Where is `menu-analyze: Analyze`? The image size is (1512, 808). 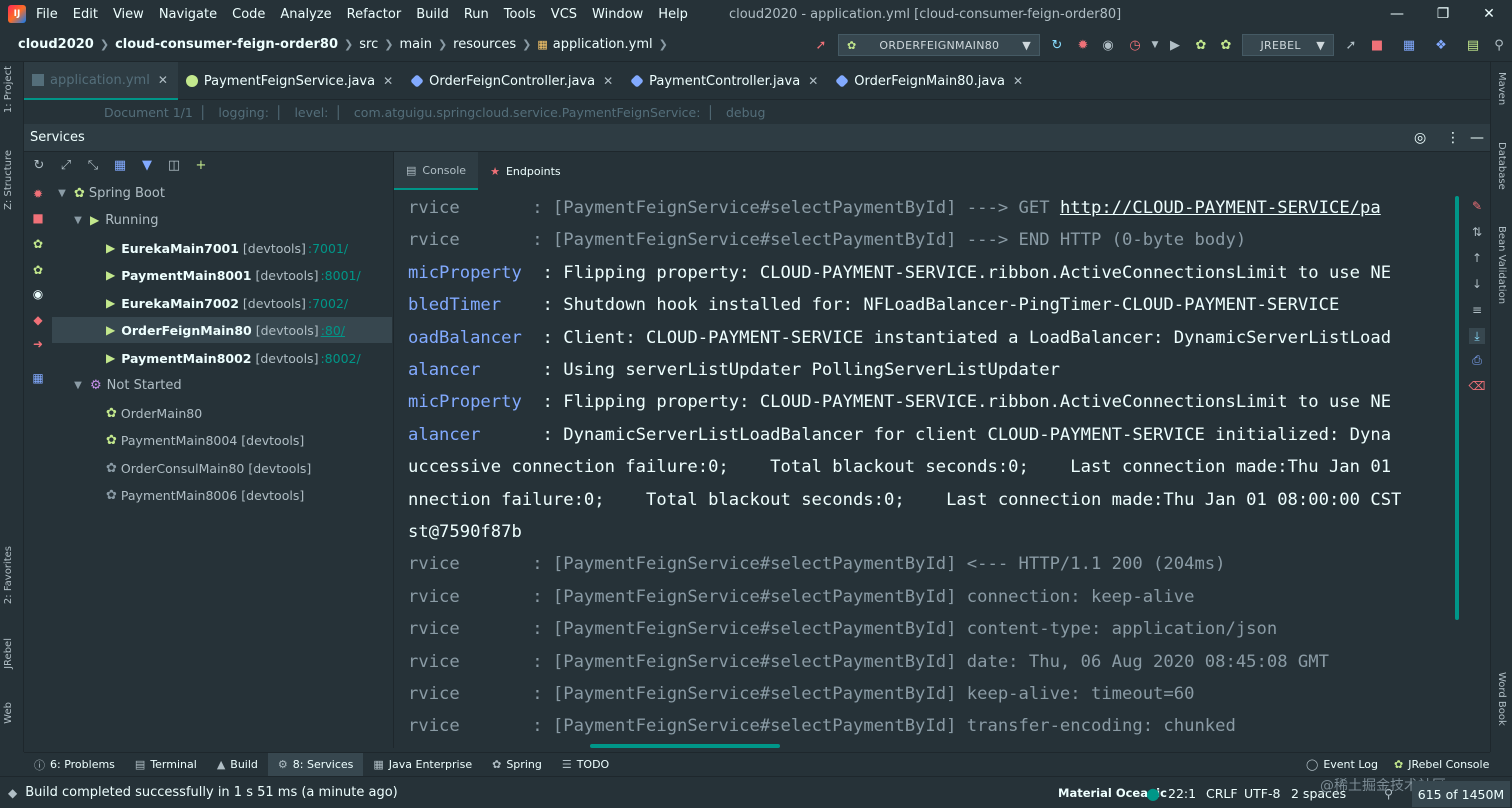 menu-analyze: Analyze is located at coordinates (305, 14).